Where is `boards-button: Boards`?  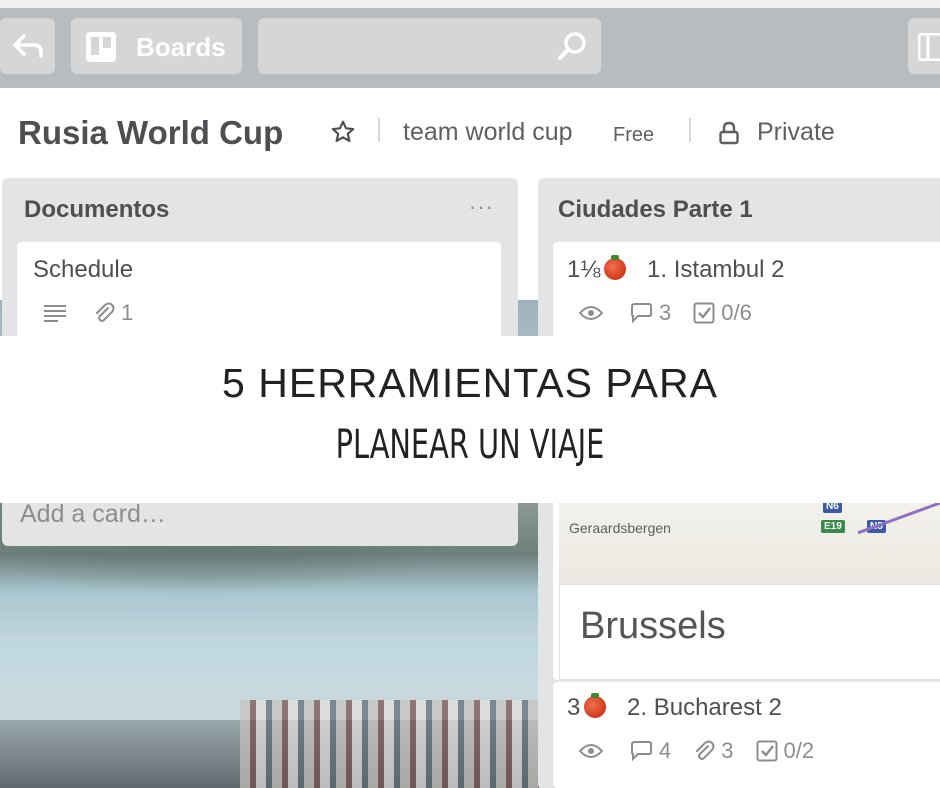
boards-button: Boards is located at coordinates (156, 46).